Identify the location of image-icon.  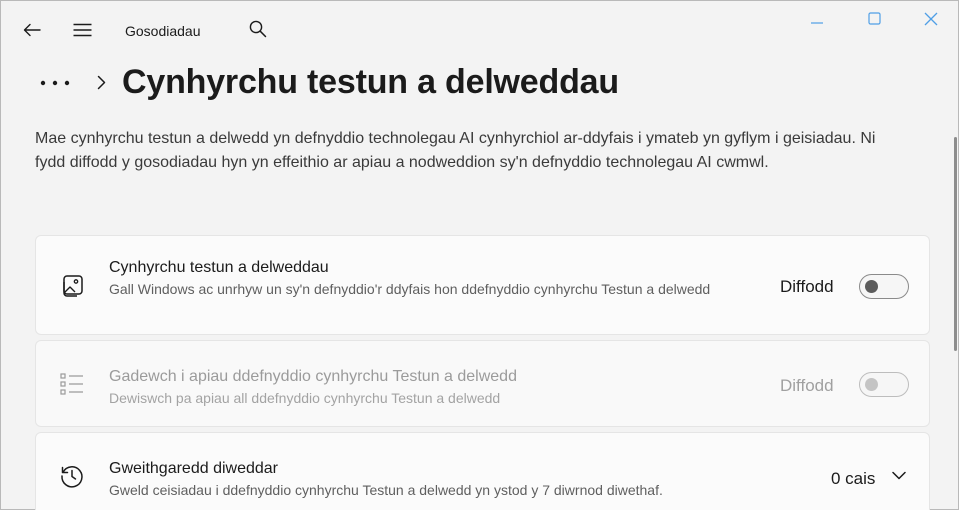
(72, 286).